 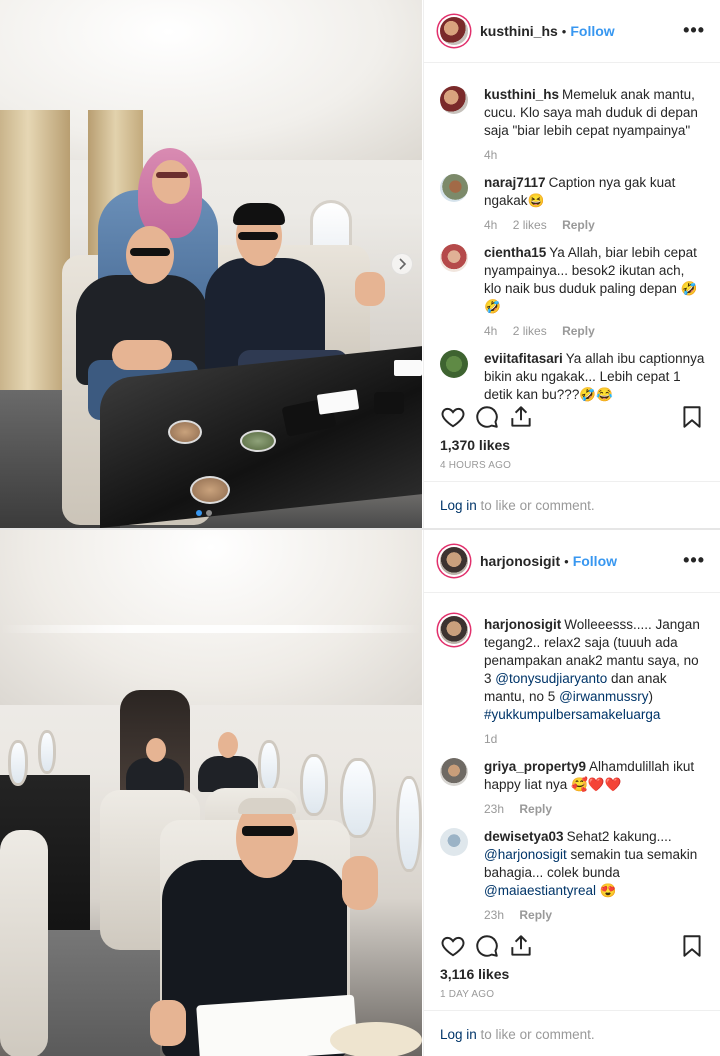 I want to click on comment-meta: 23h Reply, so click(x=594, y=809).